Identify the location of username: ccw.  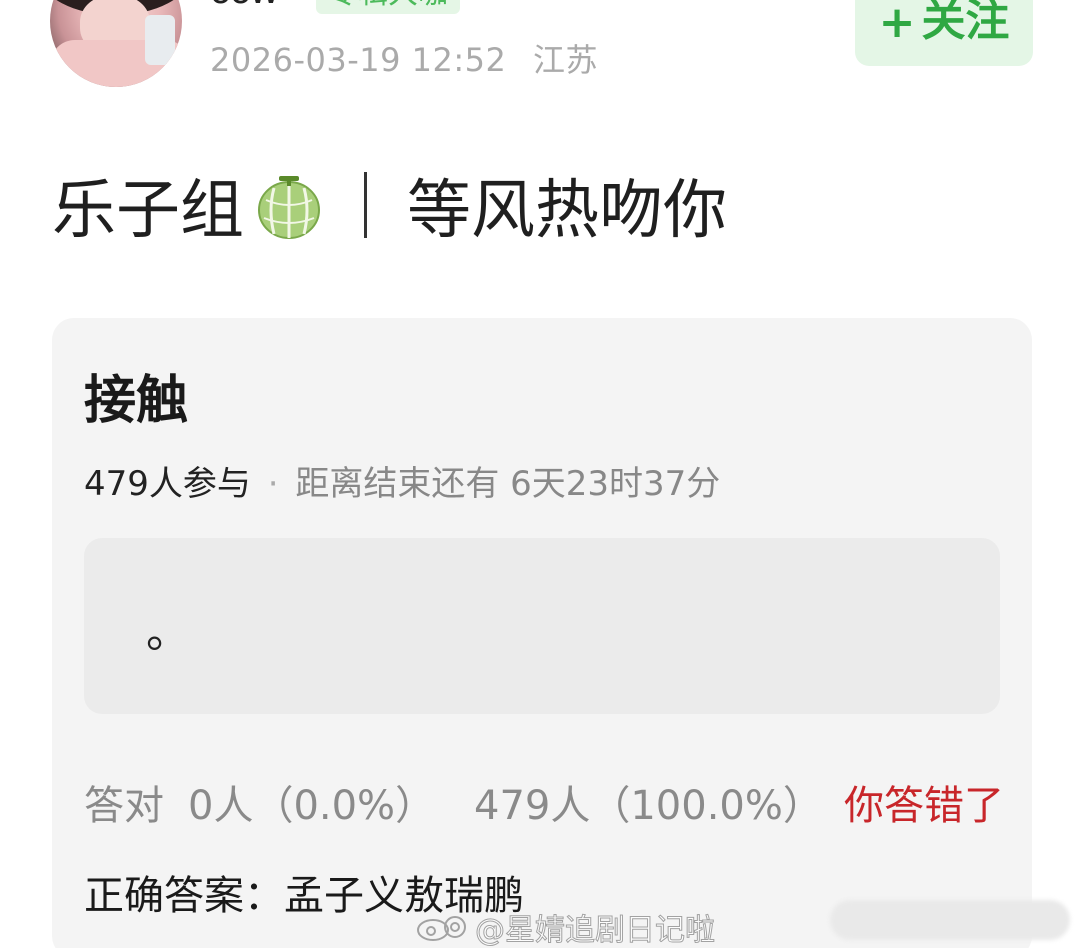
(244, 6).